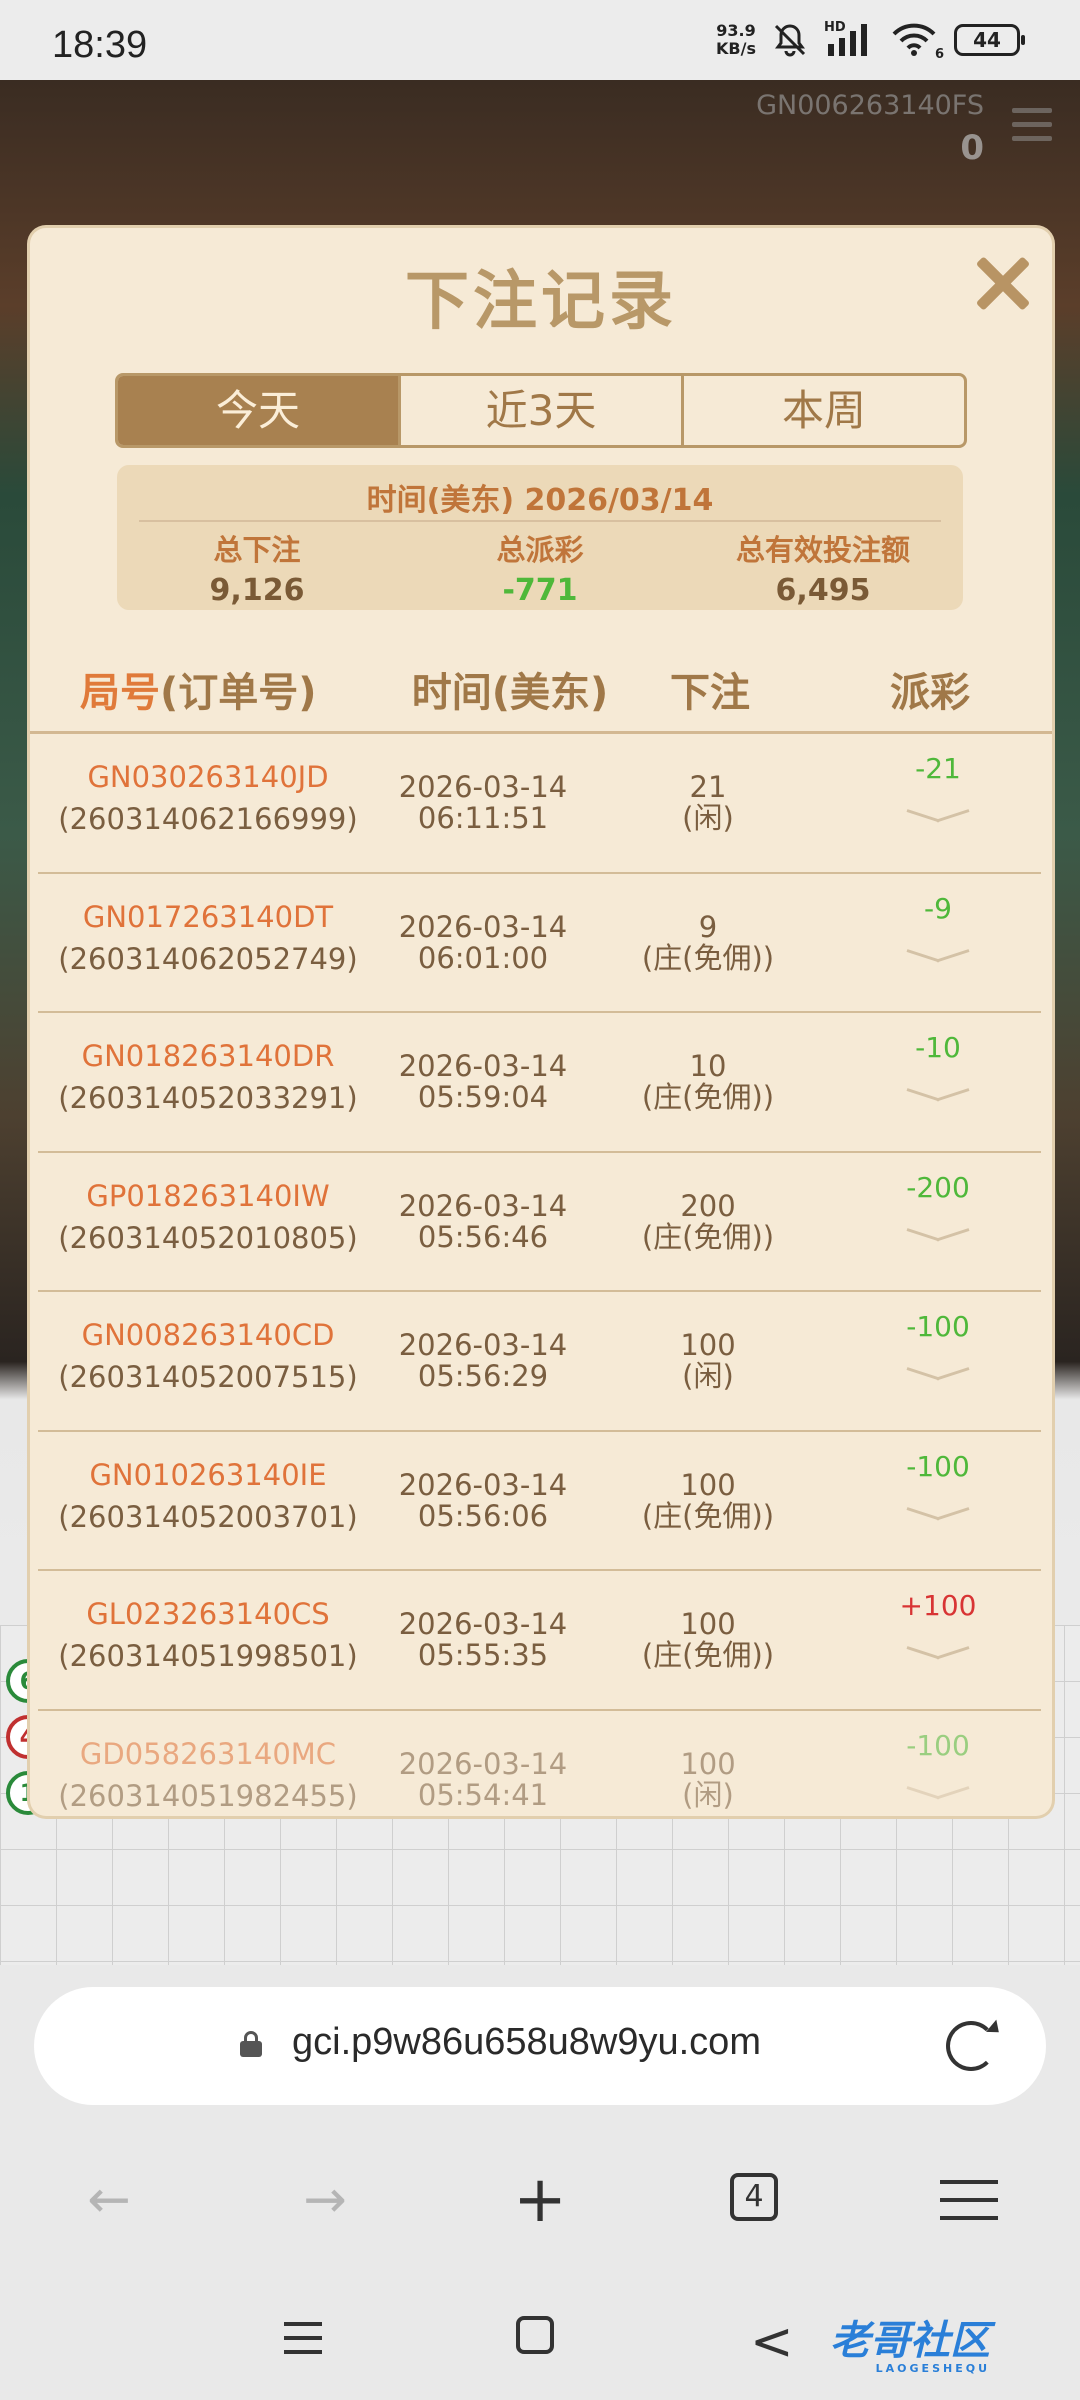 The height and width of the screenshot is (2400, 1080). I want to click on url-bar: gci.p9w86u658u8w9yu.com, so click(540, 2046).